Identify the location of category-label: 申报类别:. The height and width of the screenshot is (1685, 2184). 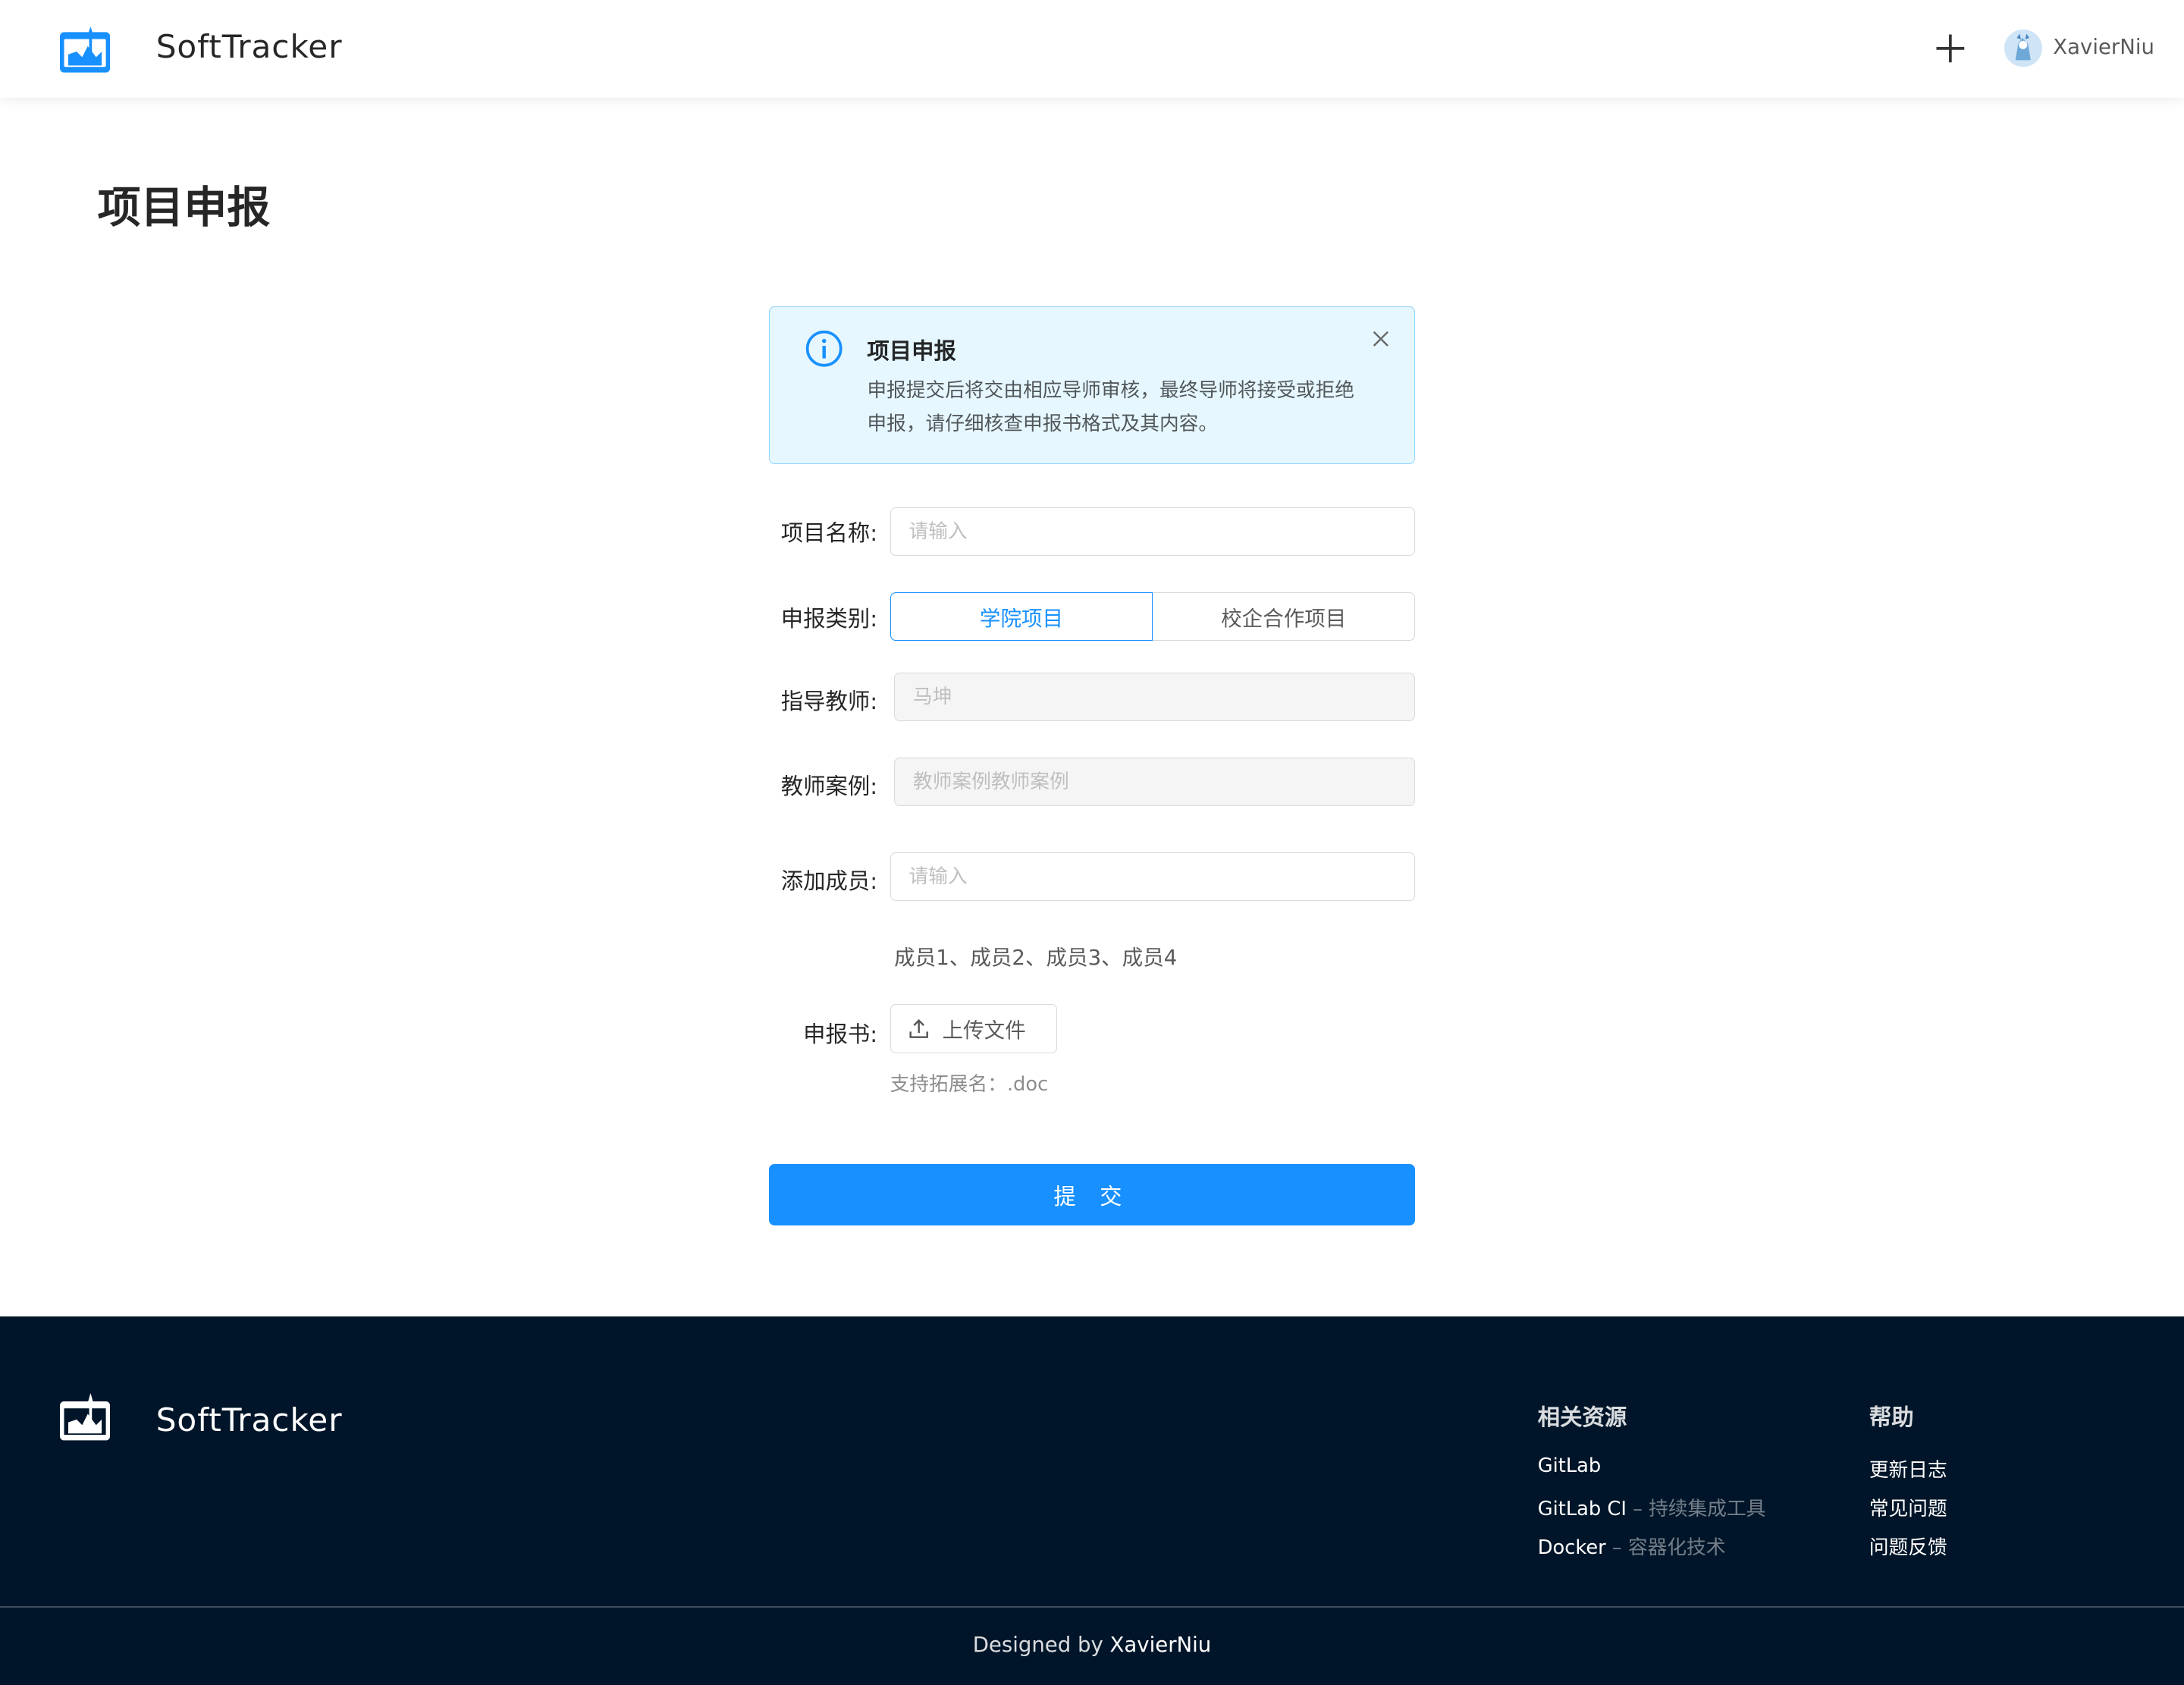
(829, 619).